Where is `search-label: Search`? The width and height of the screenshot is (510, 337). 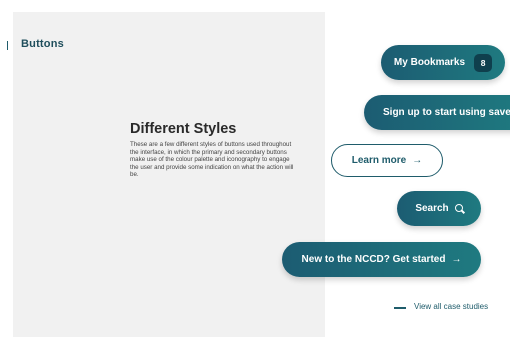
search-label: Search is located at coordinates (432, 208).